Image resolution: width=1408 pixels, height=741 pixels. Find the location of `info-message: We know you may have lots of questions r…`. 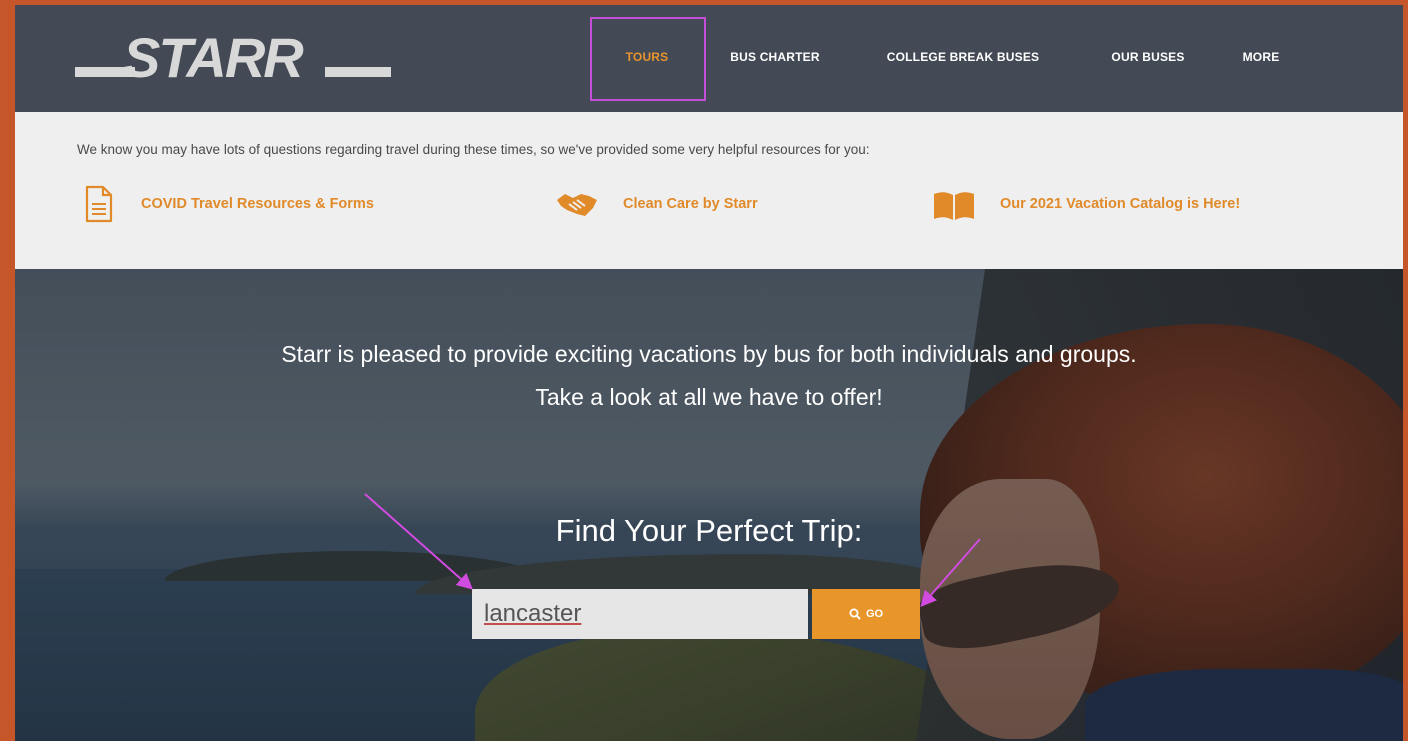

info-message: We know you may have lots of questions r… is located at coordinates (473, 149).